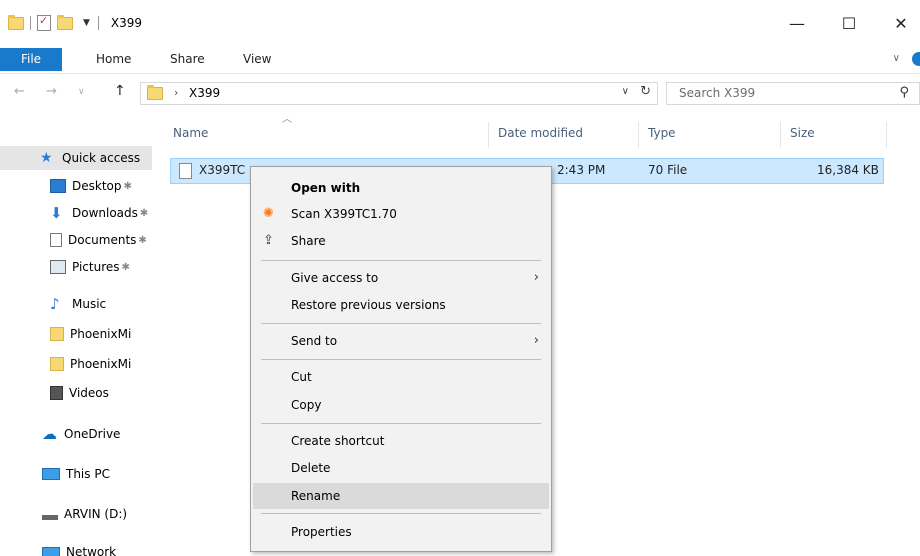  What do you see at coordinates (257, 59) in the screenshot?
I see `tab-view: View` at bounding box center [257, 59].